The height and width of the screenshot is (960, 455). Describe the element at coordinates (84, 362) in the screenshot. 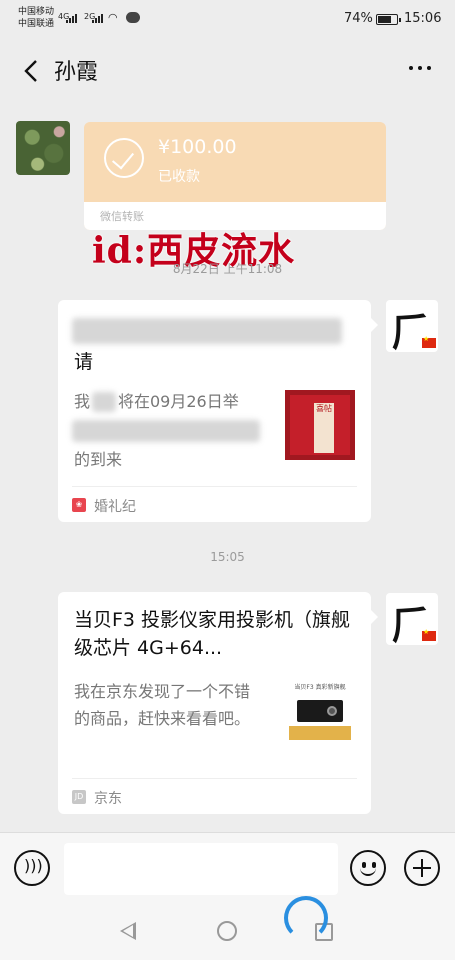

I see `card-title-end: 请` at that location.